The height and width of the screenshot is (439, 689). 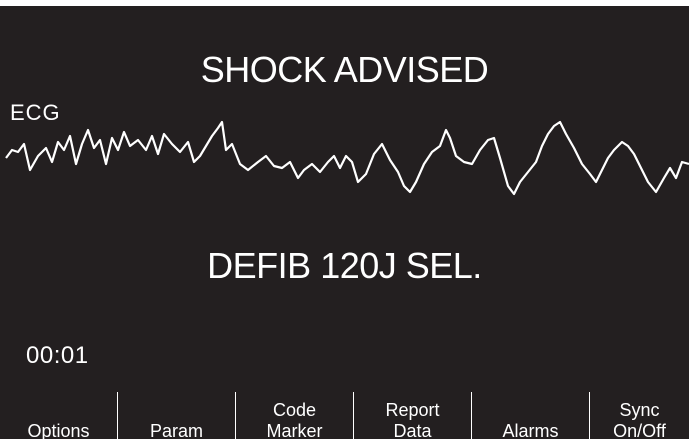 What do you see at coordinates (176, 414) in the screenshot?
I see `param-softkey: Param` at bounding box center [176, 414].